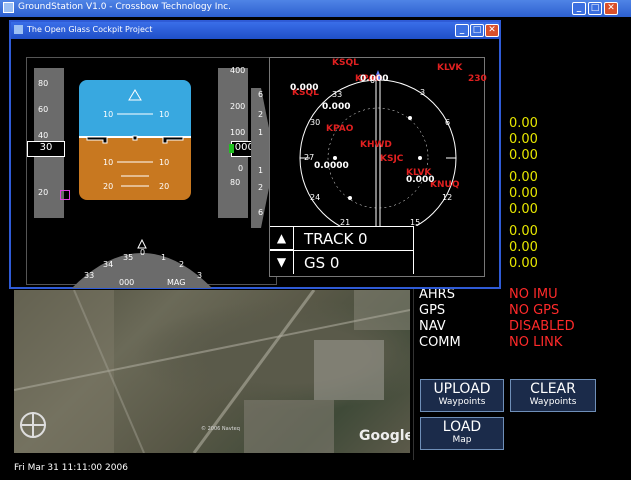  Describe the element at coordinates (235, 182) in the screenshot. I see `alt-tick: 80` at that location.